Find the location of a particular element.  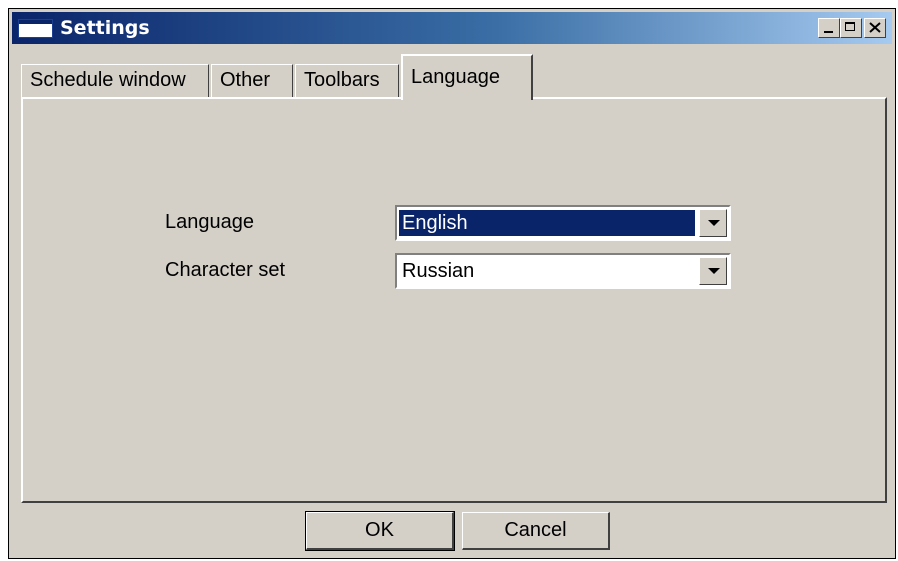

language-select: English is located at coordinates (563, 223).